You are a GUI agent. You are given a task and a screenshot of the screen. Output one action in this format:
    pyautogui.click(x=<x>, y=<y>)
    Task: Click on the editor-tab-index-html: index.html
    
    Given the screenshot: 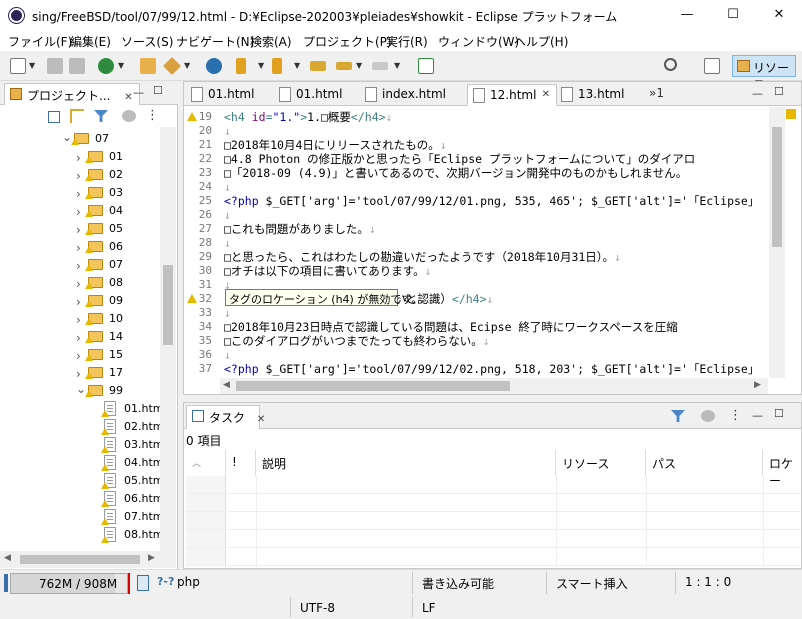 What is the action you would take?
    pyautogui.click(x=413, y=95)
    